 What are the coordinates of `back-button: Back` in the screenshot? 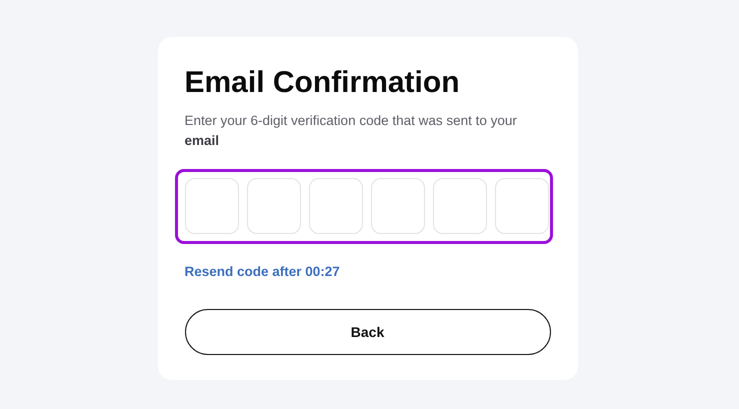 It's located at (367, 332).